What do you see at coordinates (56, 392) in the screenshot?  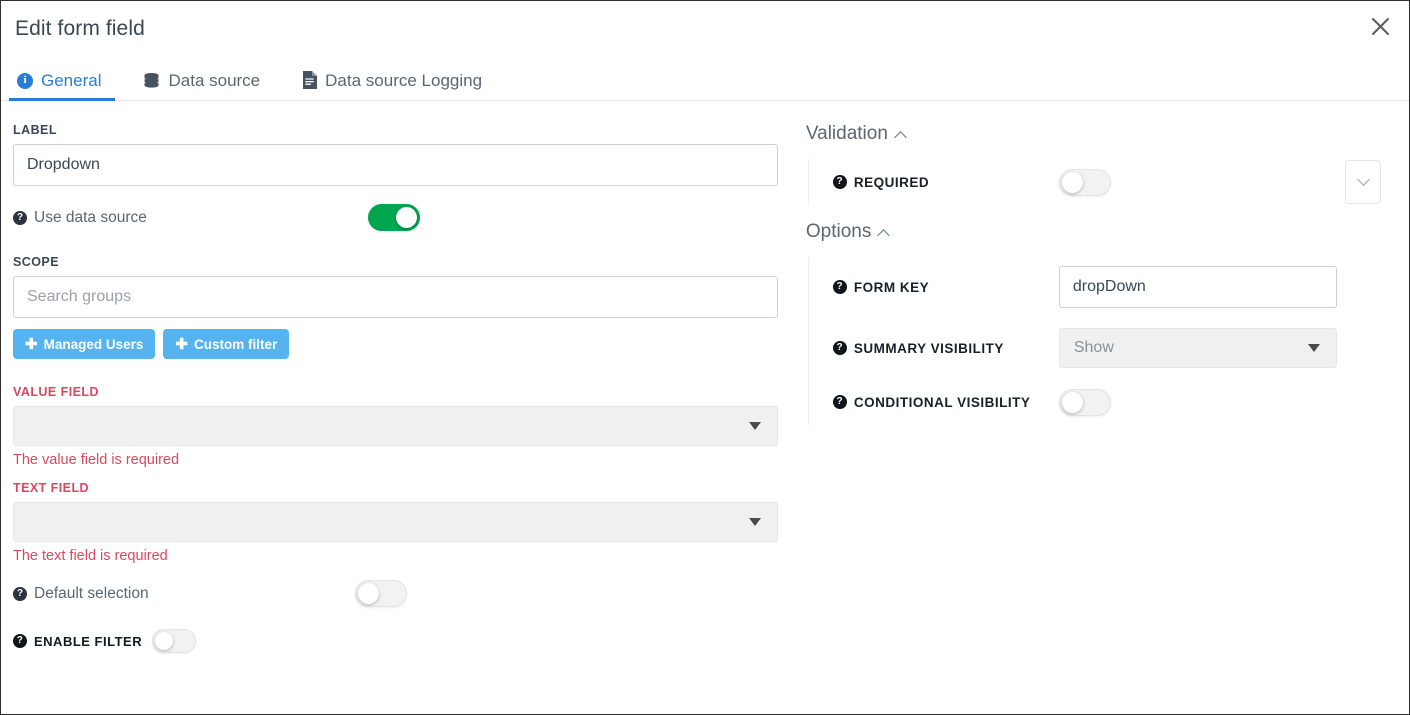 I see `value-field-heading: VALUE FIELD` at bounding box center [56, 392].